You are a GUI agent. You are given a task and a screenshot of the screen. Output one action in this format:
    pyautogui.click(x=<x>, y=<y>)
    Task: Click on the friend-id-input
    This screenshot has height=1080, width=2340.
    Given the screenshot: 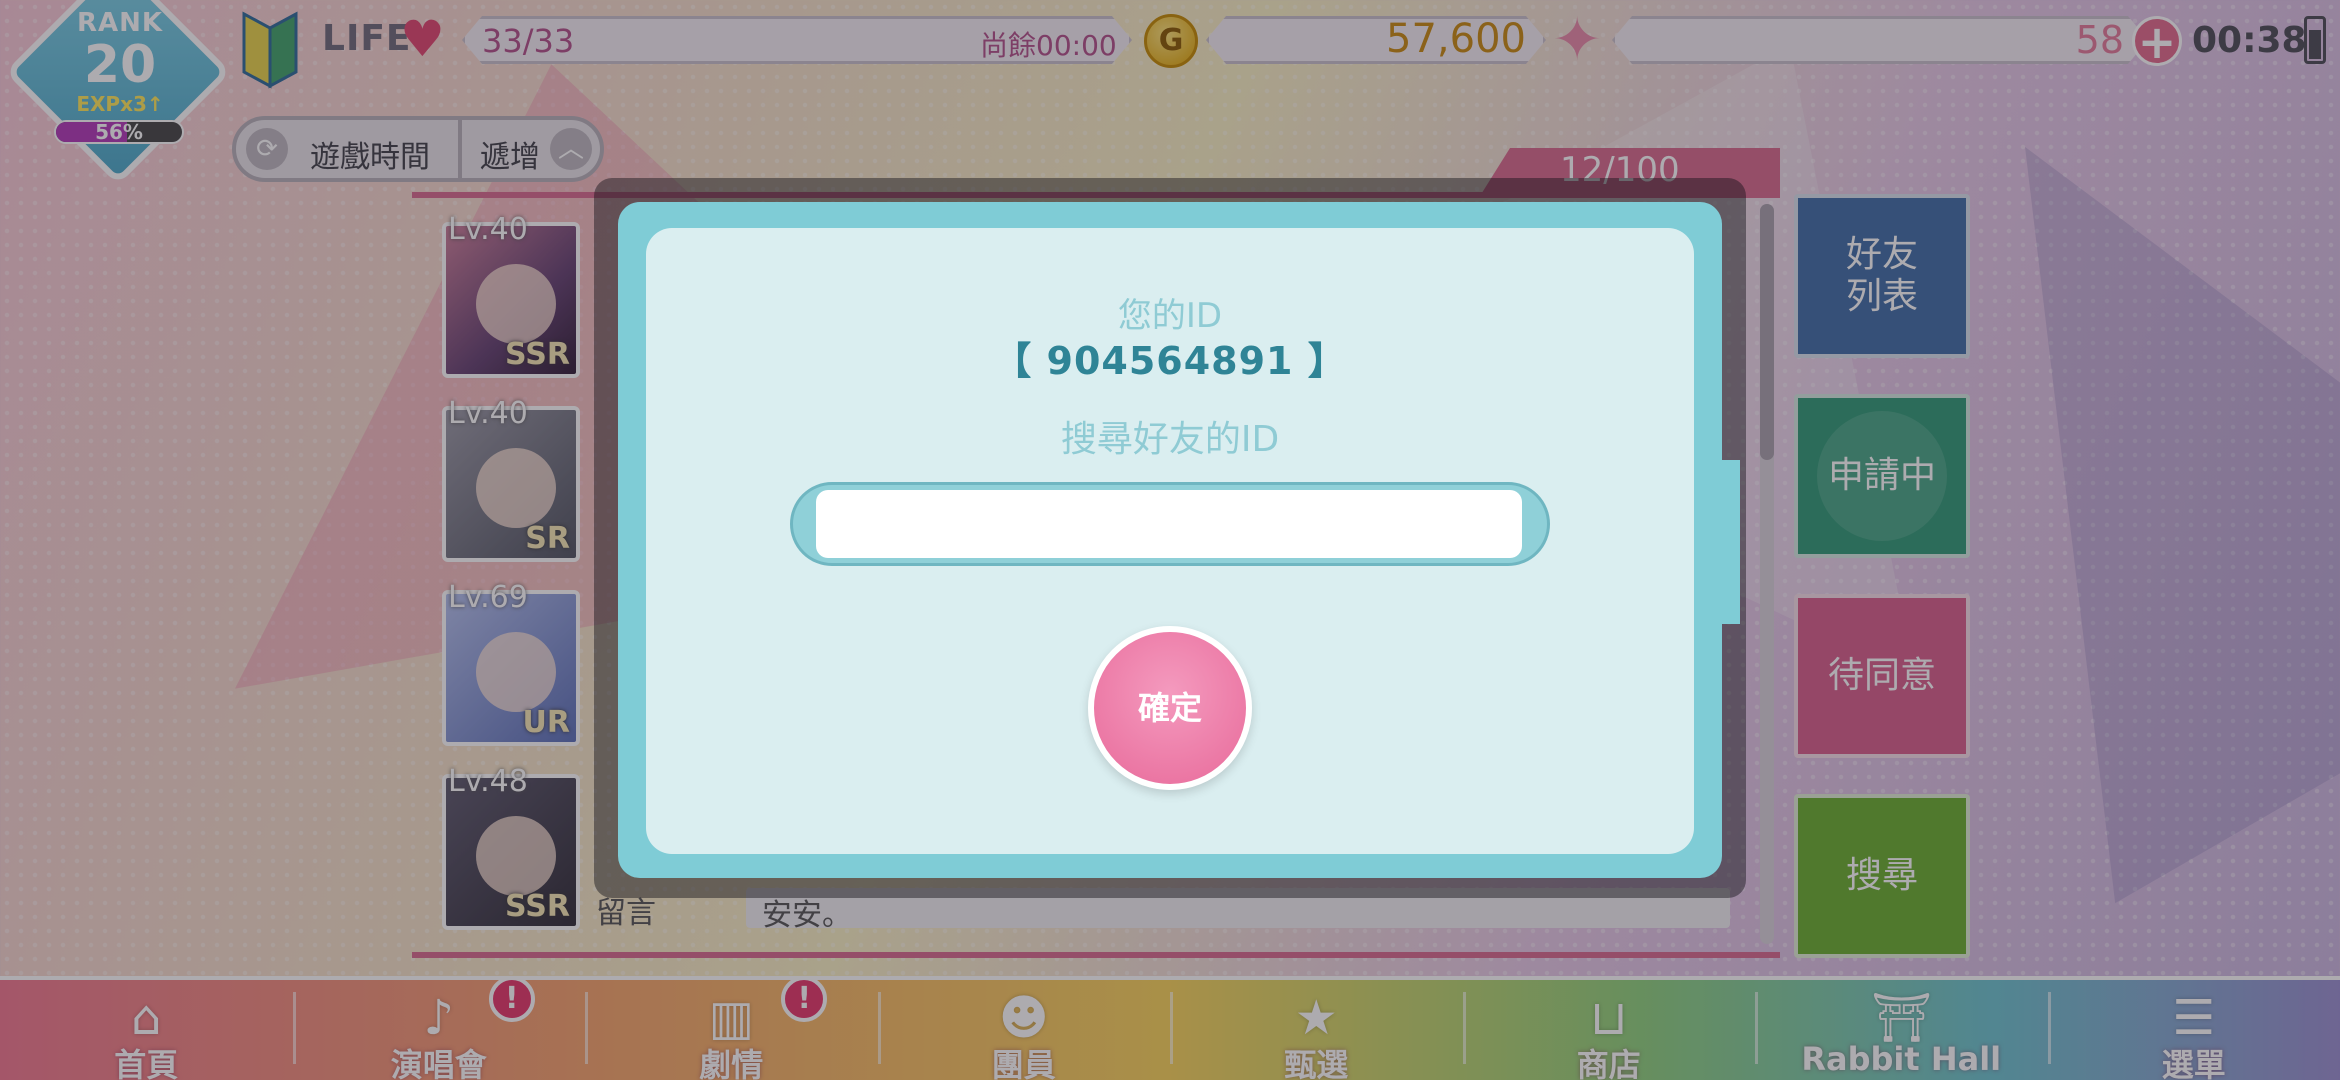 What is the action you would take?
    pyautogui.click(x=1169, y=524)
    